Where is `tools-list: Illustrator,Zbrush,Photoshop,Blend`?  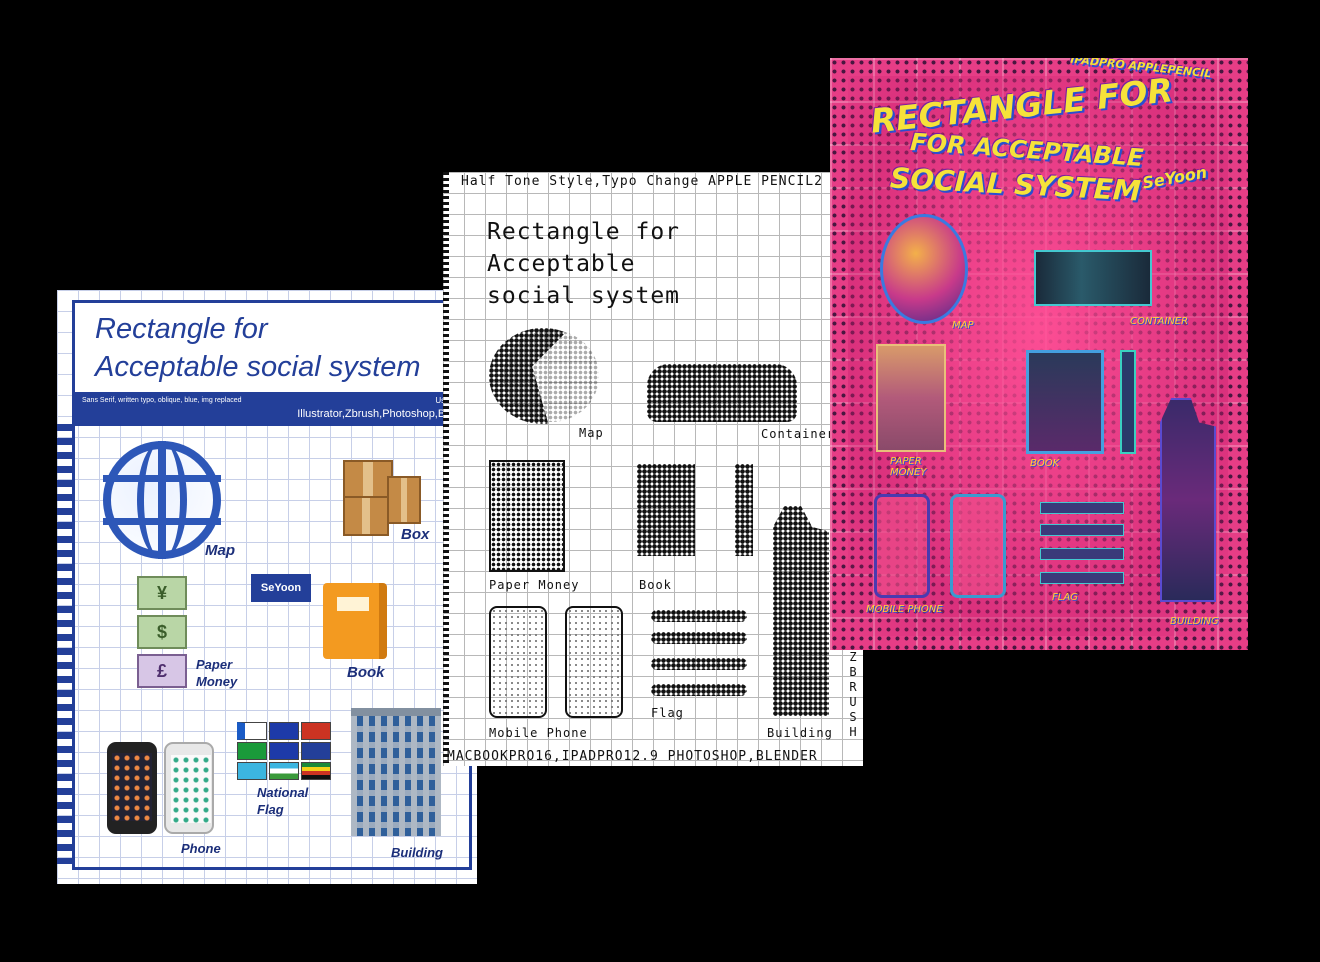
tools-list: Illustrator,Zbrush,Photoshop,Blend is located at coordinates (381, 414).